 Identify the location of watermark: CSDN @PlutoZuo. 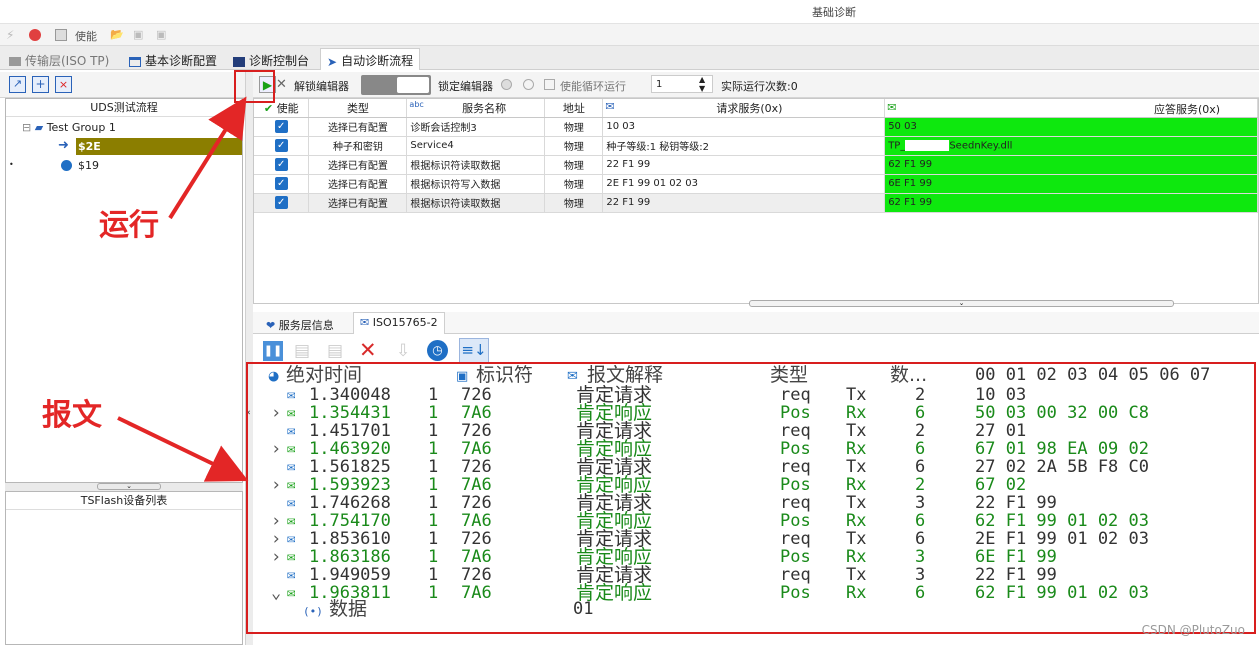
(1193, 630).